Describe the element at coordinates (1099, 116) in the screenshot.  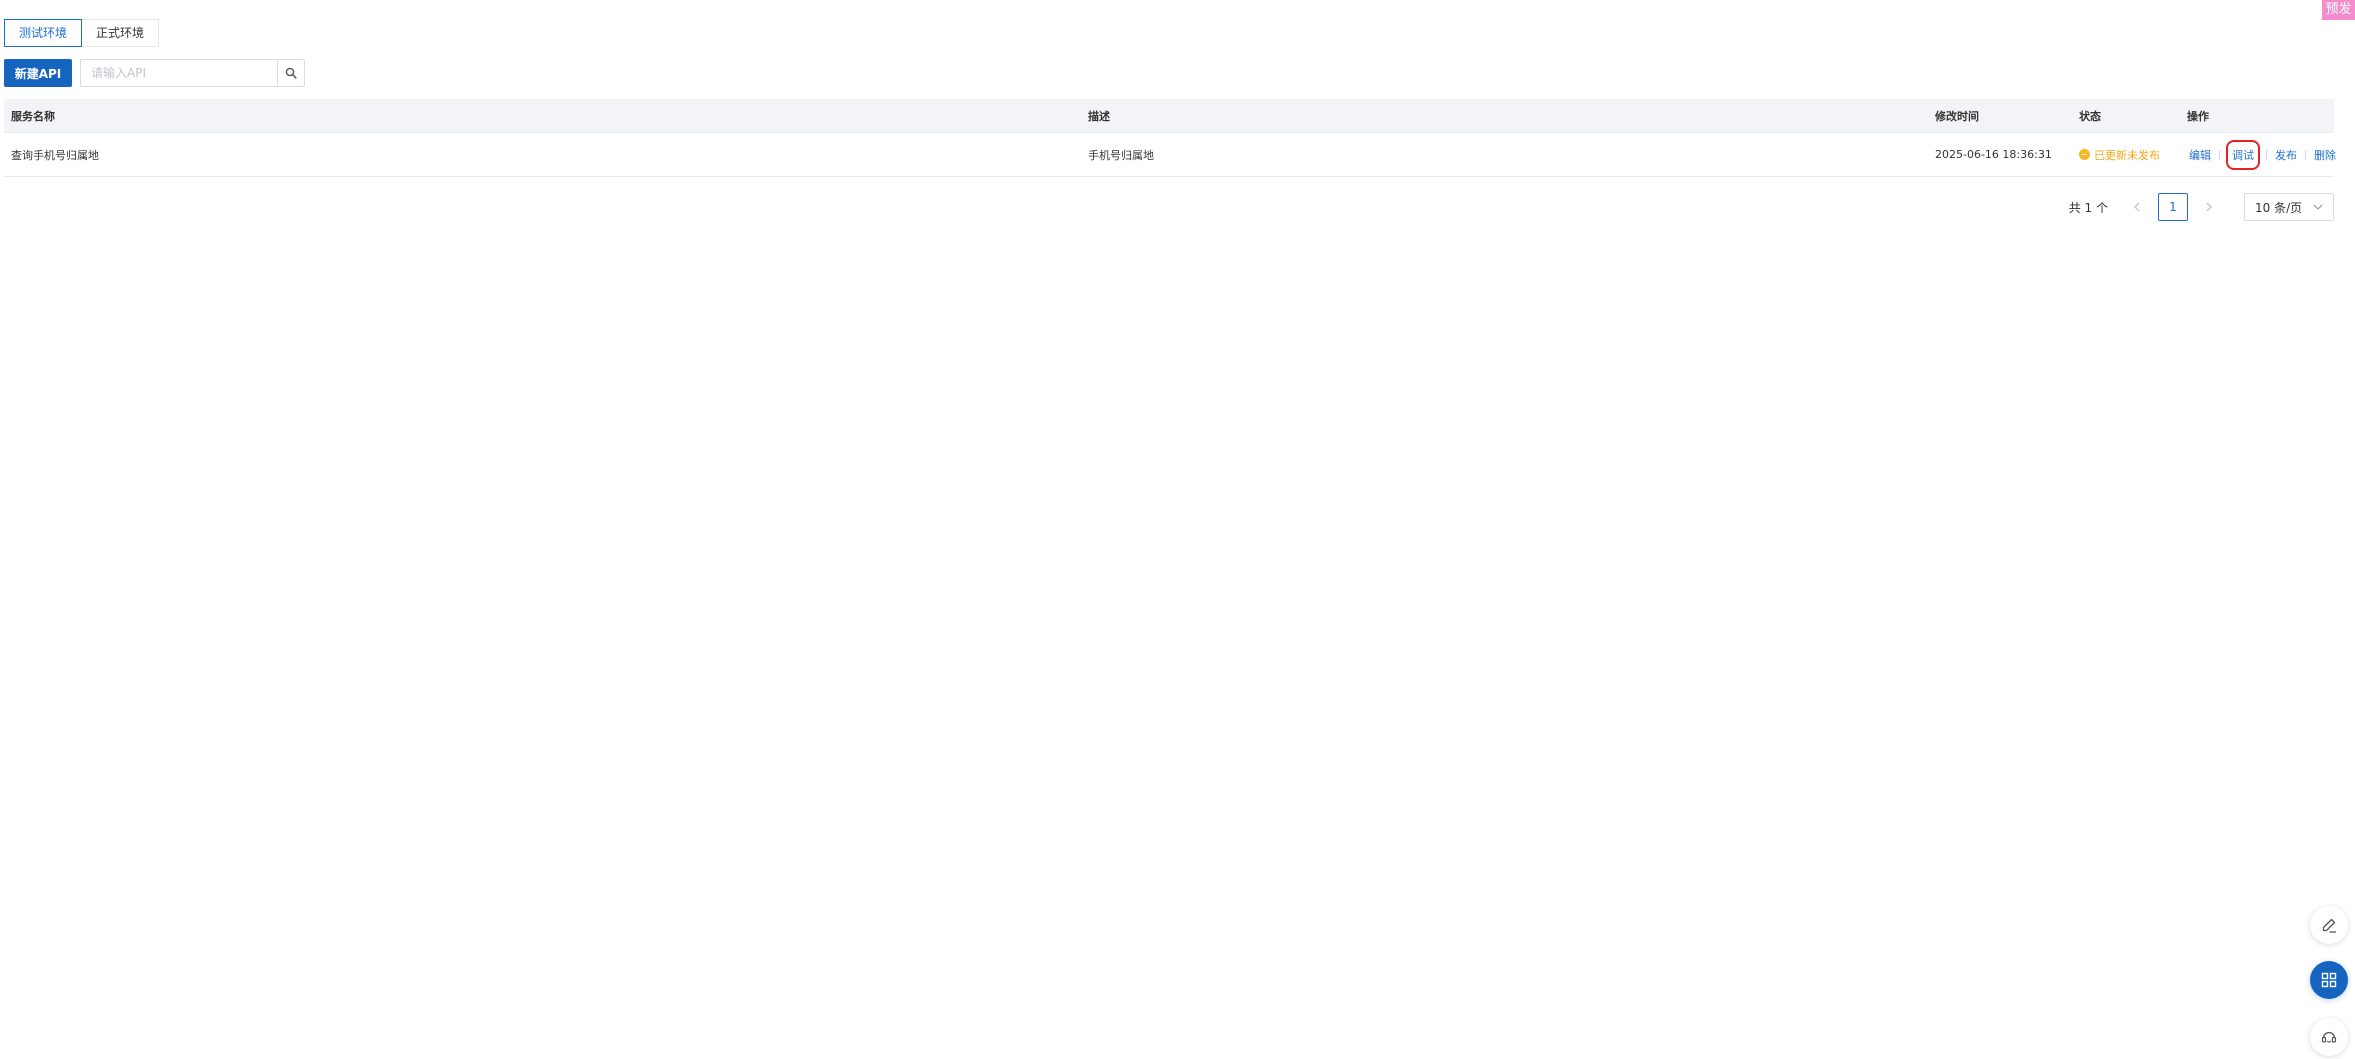
I see `column-header-description: 描述` at that location.